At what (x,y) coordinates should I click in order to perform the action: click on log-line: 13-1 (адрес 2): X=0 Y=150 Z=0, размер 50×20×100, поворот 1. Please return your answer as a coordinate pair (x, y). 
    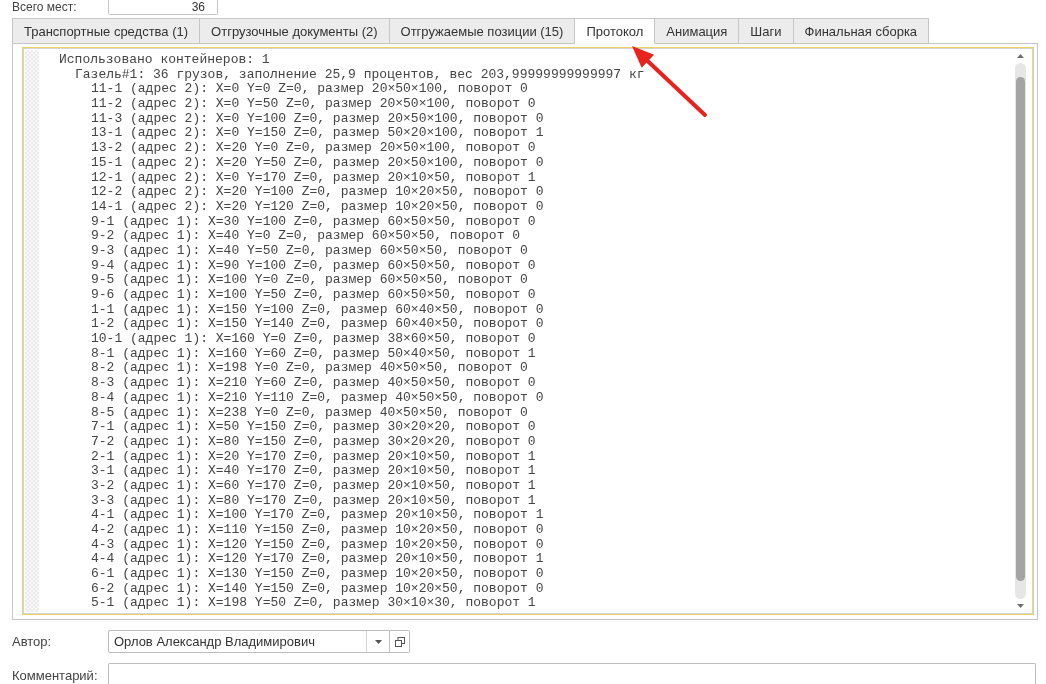
    Looking at the image, I should click on (317, 134).